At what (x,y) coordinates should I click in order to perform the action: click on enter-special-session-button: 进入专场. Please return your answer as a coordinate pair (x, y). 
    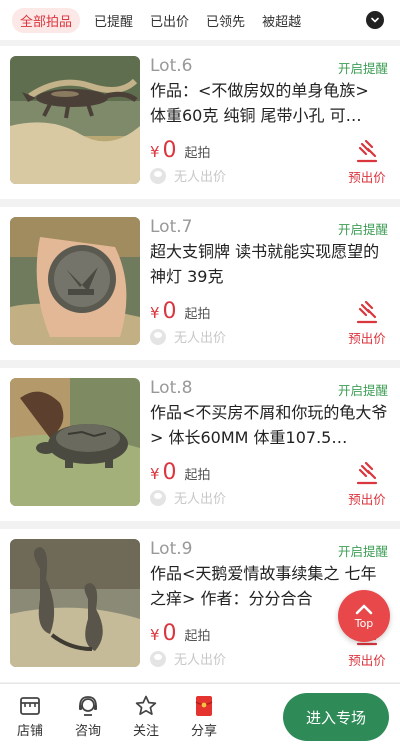
    Looking at the image, I should click on (336, 717).